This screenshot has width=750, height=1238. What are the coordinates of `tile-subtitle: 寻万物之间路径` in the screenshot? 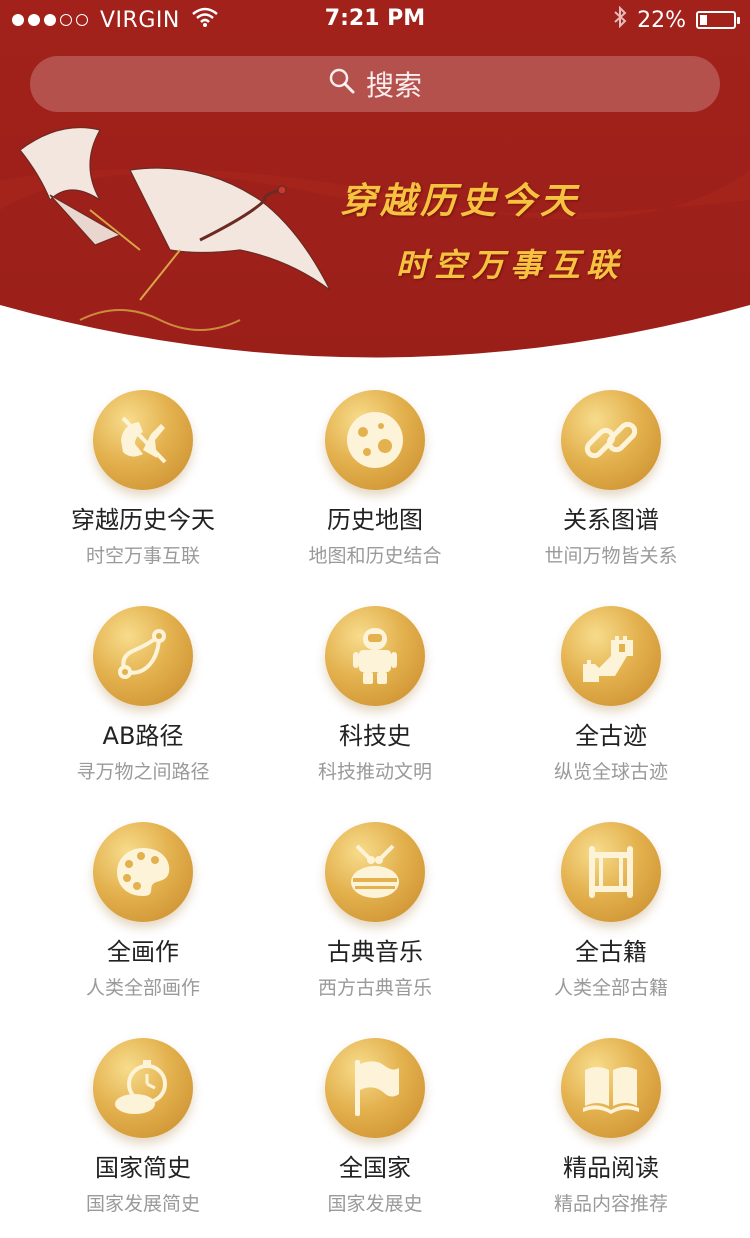 It's located at (143, 772).